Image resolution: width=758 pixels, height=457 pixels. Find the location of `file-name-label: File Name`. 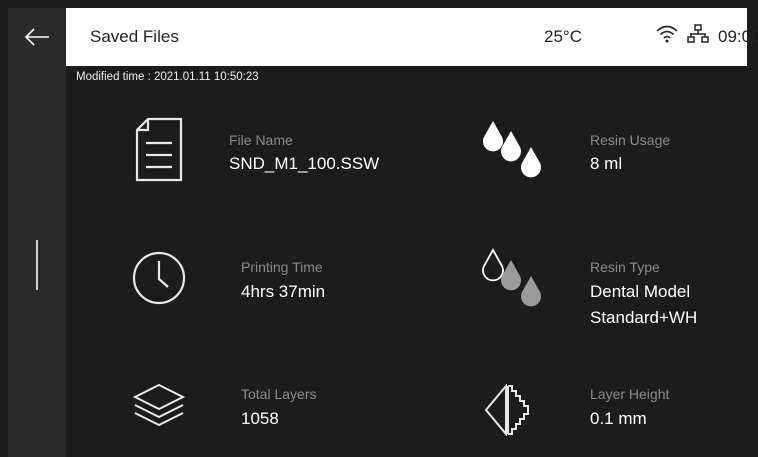

file-name-label: File Name is located at coordinates (261, 140).